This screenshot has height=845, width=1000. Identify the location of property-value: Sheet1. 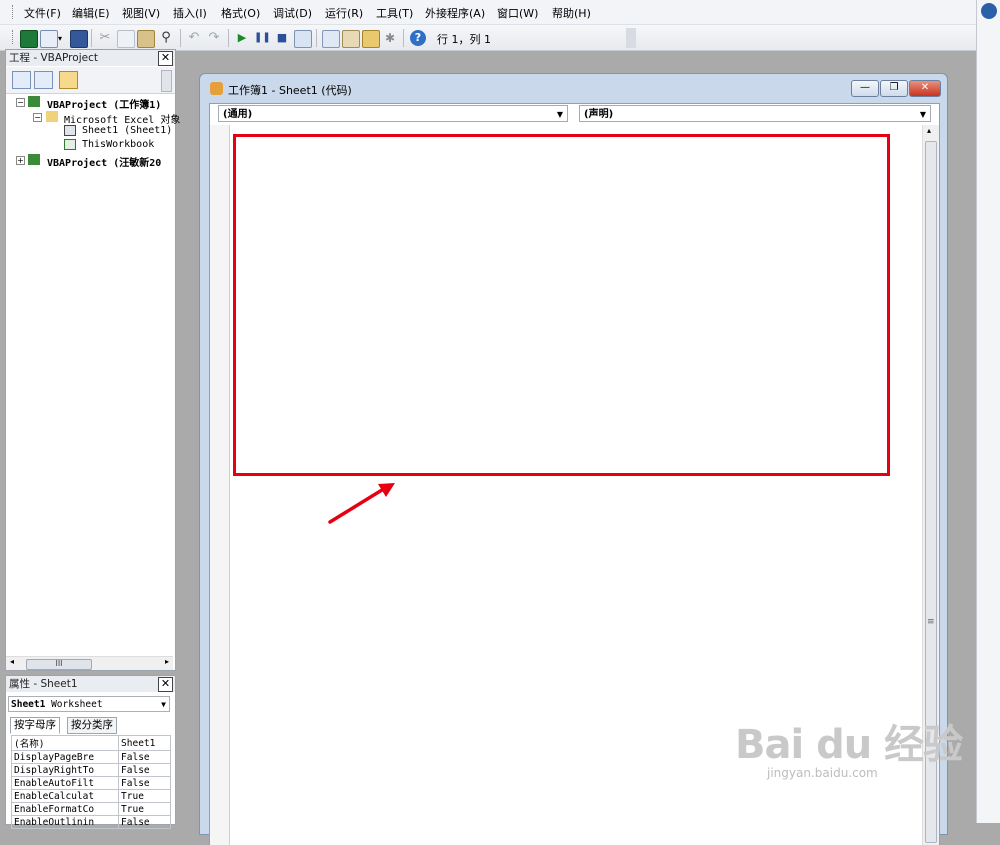
(144, 743).